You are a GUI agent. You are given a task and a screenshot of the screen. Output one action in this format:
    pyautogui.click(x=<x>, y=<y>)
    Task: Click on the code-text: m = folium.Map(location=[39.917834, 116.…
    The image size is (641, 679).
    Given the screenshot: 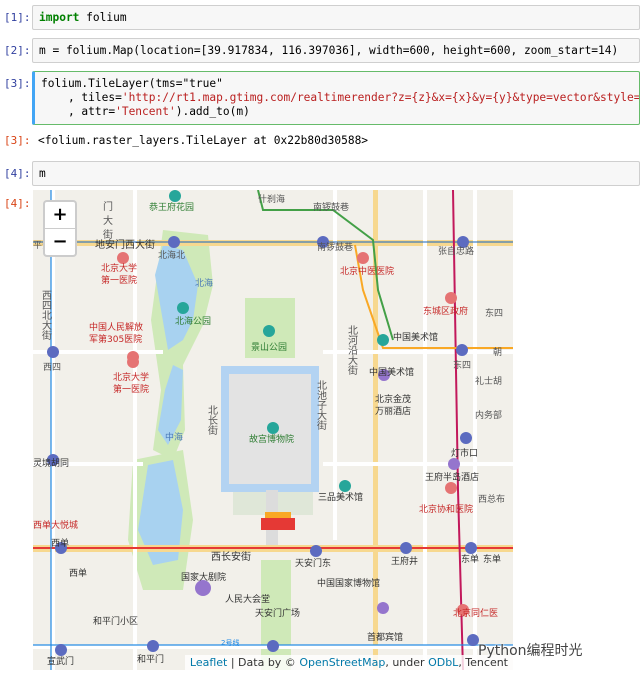 What is the action you would take?
    pyautogui.click(x=329, y=50)
    